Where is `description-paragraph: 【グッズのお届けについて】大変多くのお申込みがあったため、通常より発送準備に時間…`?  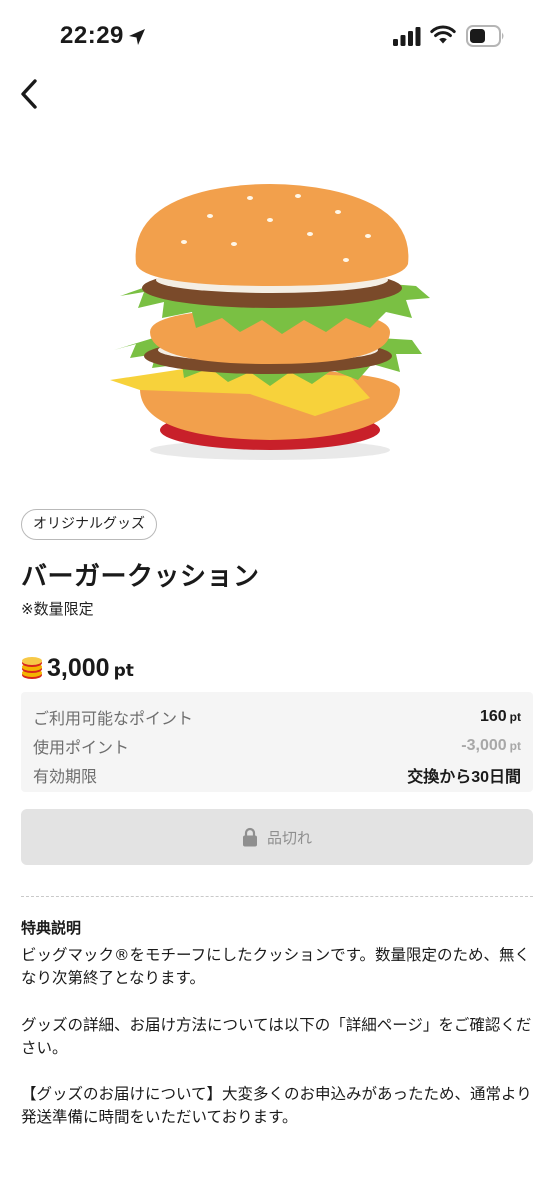
description-paragraph: 【グッズのお届けについて】大変多くのお申込みがあったため、通常より発送準備に時間… is located at coordinates (276, 1105).